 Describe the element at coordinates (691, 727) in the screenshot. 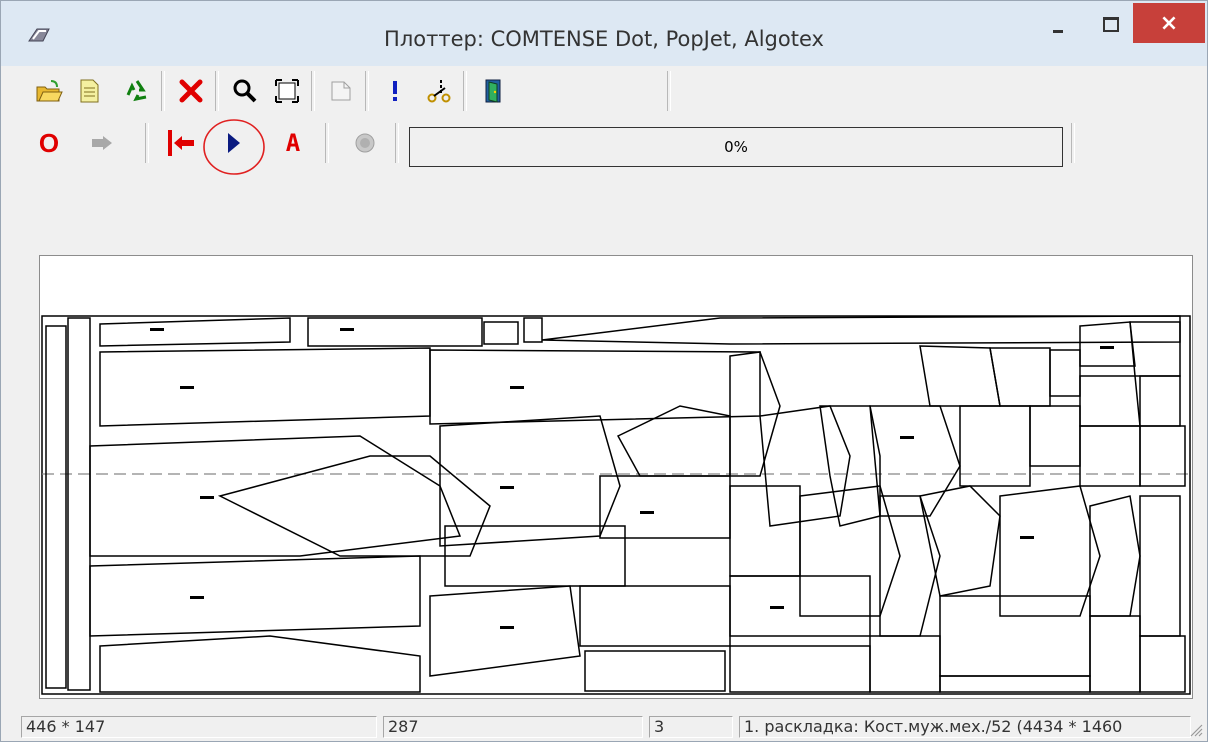

I see `status-number: 3` at that location.